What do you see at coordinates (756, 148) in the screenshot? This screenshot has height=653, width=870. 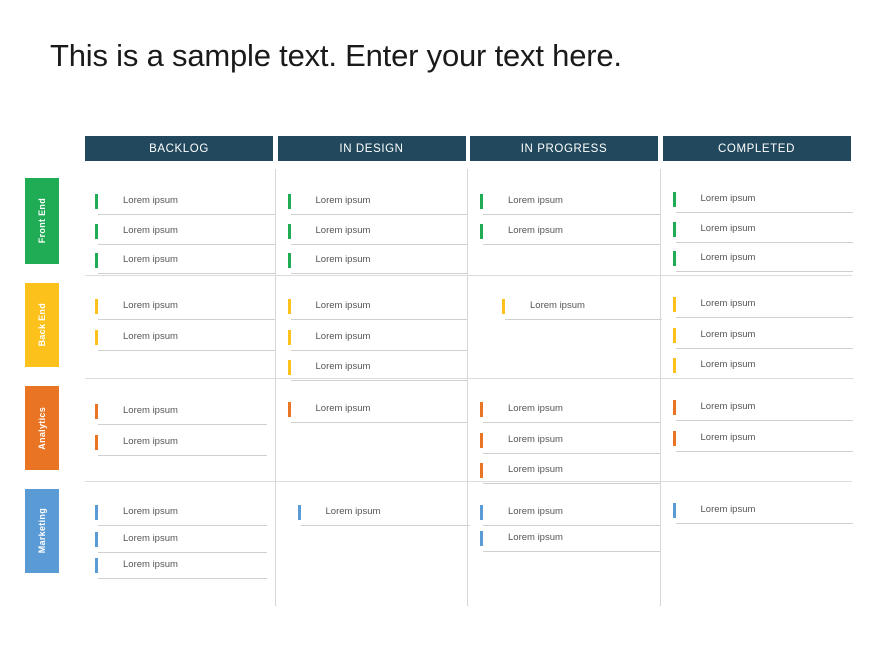 I see `column-header-completed: COMPLETED` at bounding box center [756, 148].